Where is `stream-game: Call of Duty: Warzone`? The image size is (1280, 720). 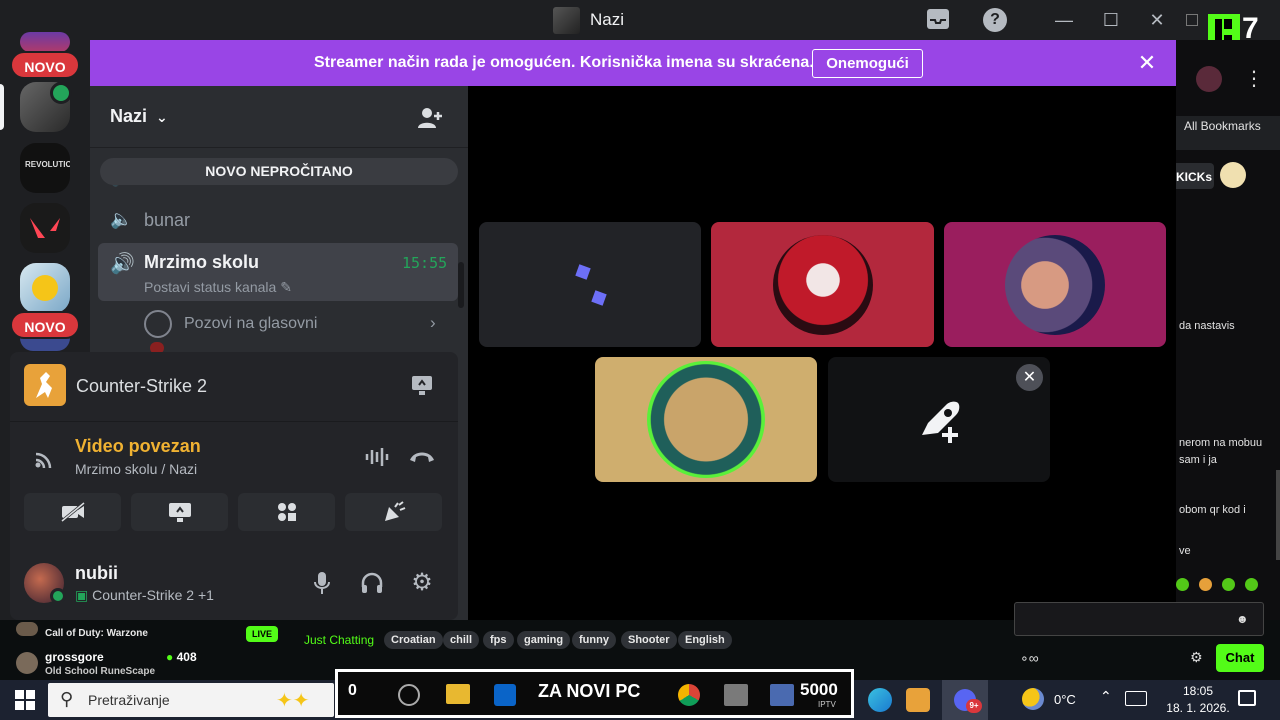 stream-game: Call of Duty: Warzone is located at coordinates (96, 633).